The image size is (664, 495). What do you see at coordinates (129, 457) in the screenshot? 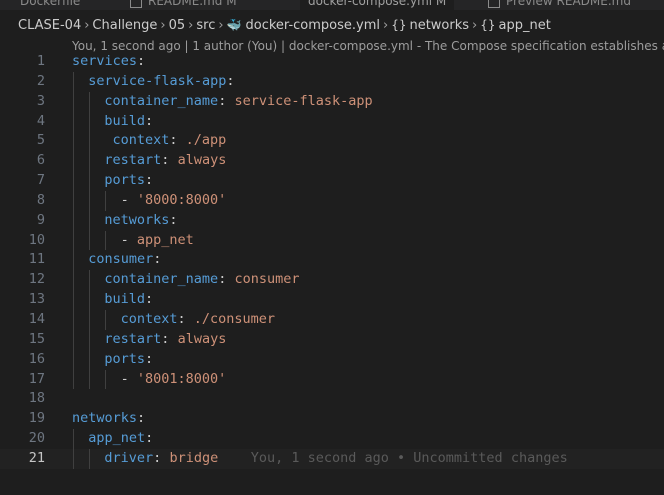
I see `yaml-key: driver` at bounding box center [129, 457].